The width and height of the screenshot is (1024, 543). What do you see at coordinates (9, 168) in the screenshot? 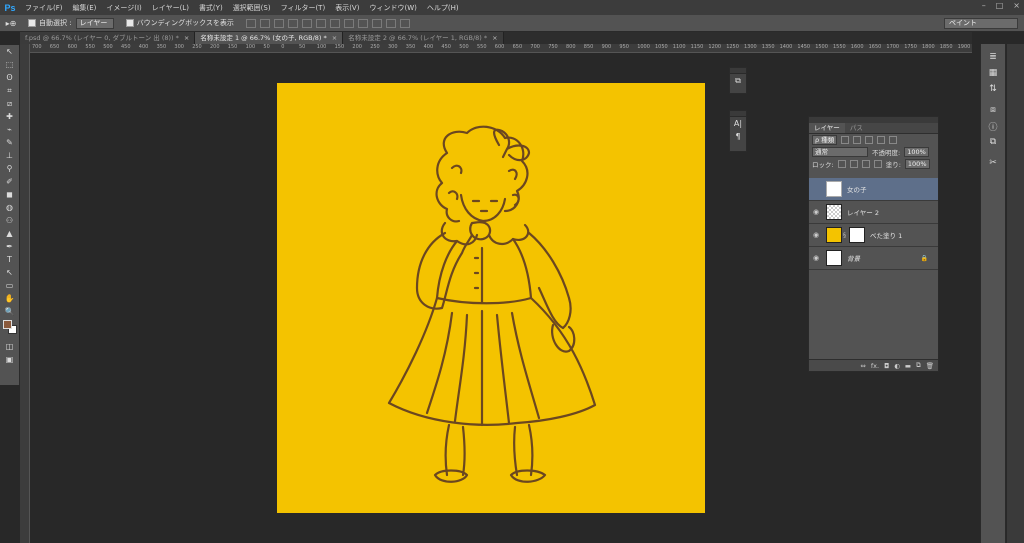
I see `history-brush-tool-icon: ⚲` at bounding box center [9, 168].